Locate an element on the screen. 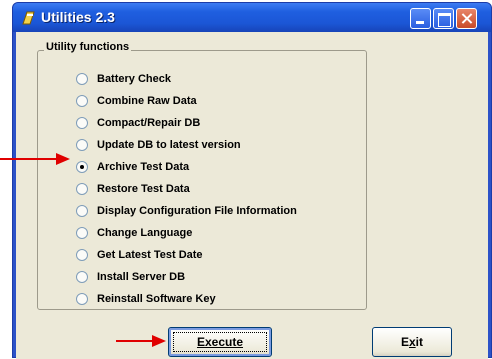 The height and width of the screenshot is (359, 492). option-update-db: Update DB to latest version is located at coordinates (221, 145).